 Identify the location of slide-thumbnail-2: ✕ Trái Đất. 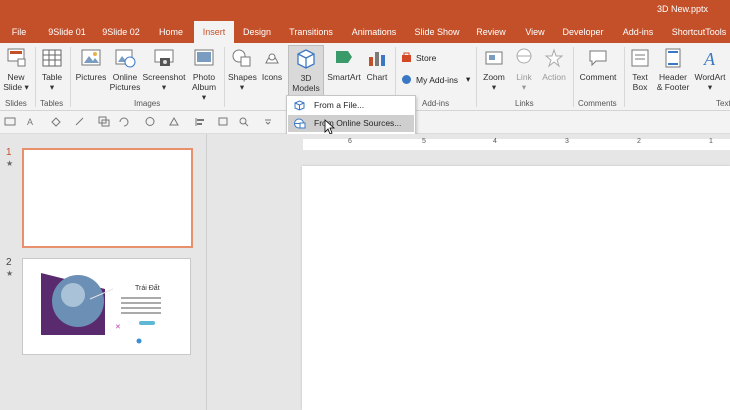
(106, 306).